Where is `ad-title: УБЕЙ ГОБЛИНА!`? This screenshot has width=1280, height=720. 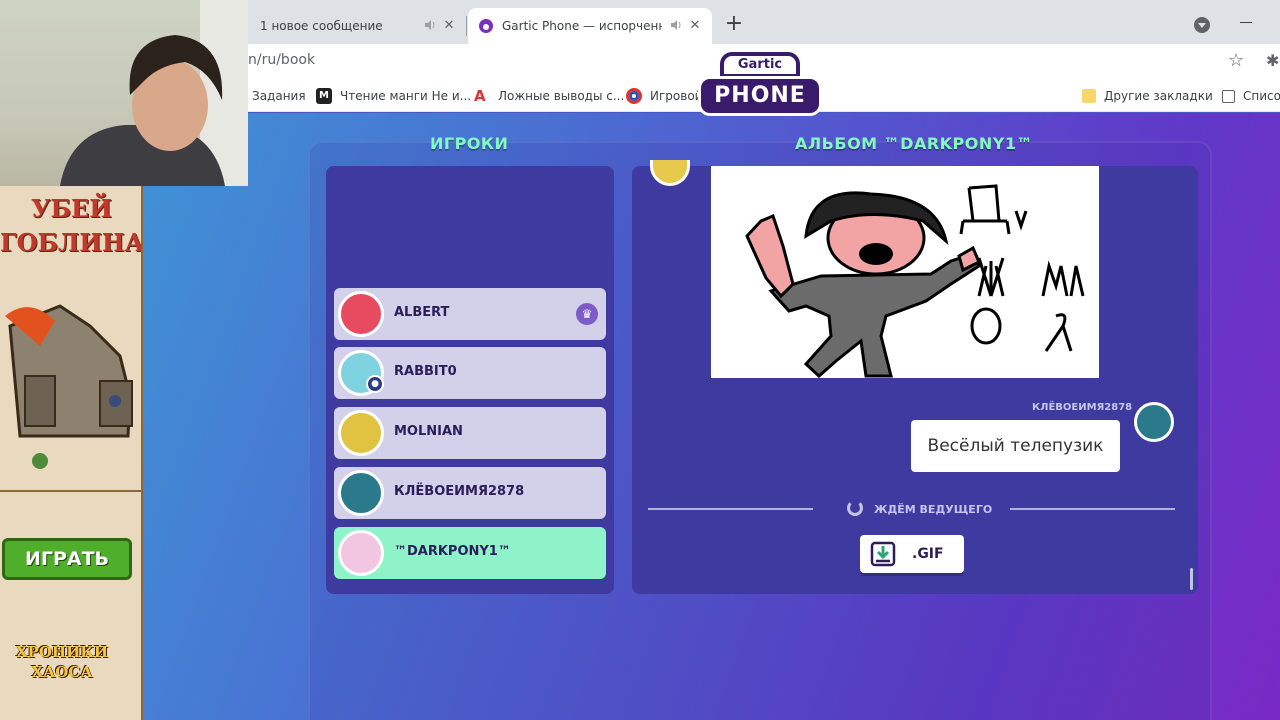
ad-title: УБЕЙ ГОБЛИНА! is located at coordinates (71, 225).